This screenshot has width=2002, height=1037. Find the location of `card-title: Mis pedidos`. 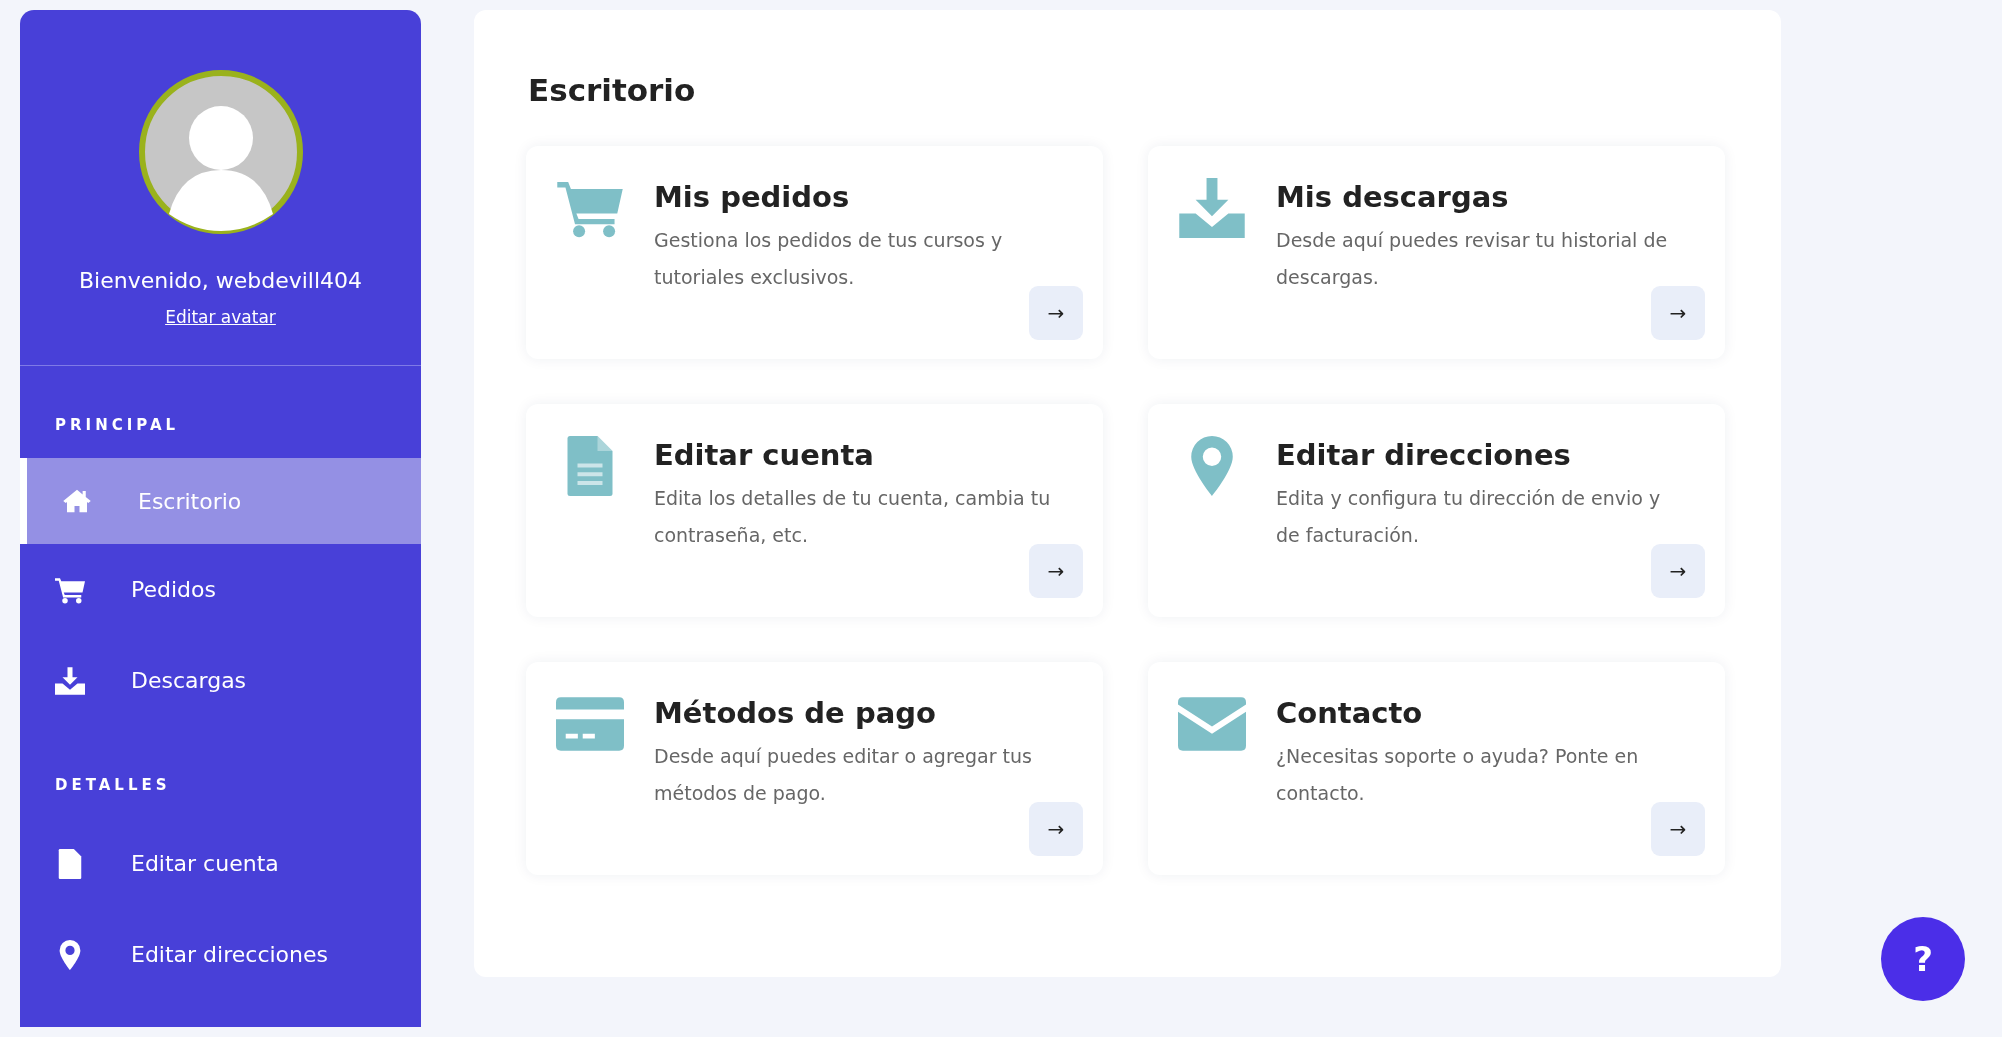

card-title: Mis pedidos is located at coordinates (752, 197).